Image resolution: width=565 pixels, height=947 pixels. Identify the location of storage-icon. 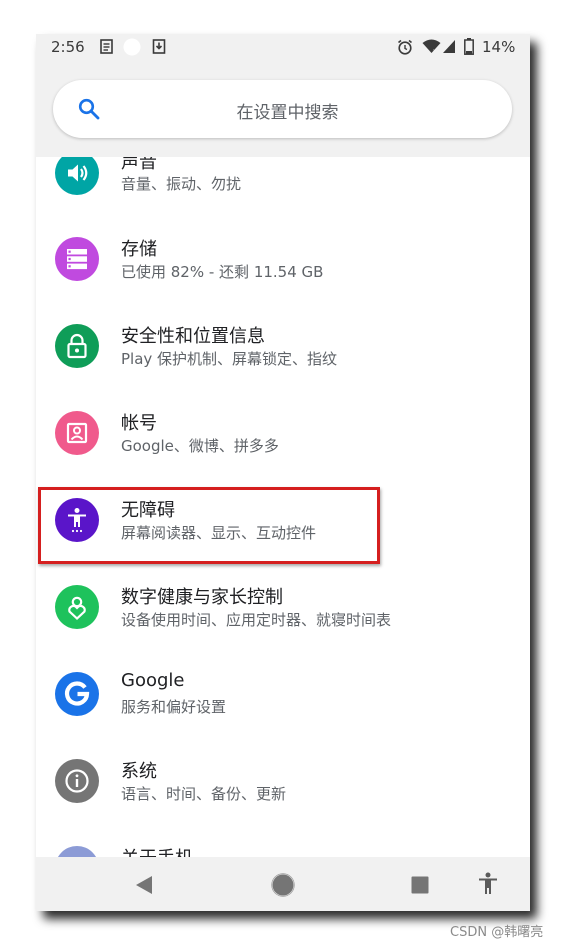
(77, 259).